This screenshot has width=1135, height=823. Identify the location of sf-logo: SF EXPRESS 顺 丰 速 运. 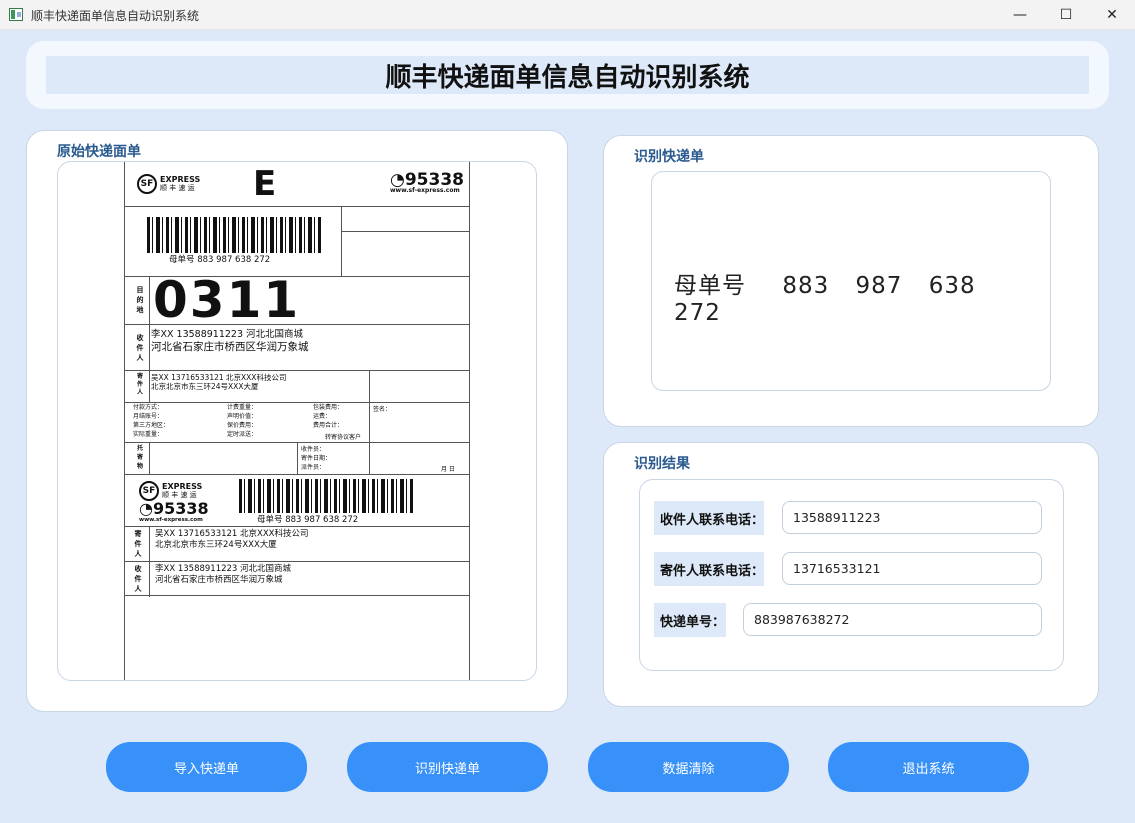
(168, 184).